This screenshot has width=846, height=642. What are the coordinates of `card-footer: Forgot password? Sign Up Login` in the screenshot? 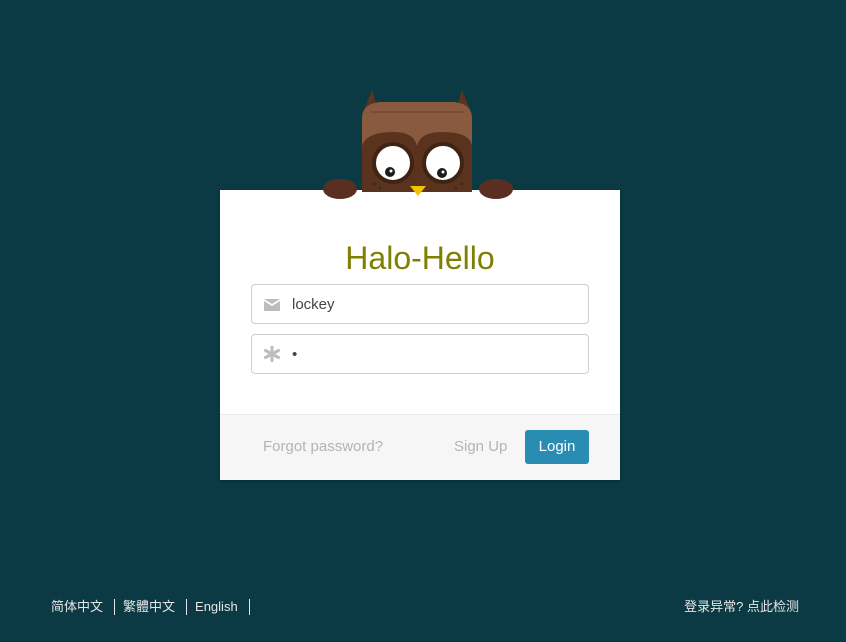 It's located at (420, 447).